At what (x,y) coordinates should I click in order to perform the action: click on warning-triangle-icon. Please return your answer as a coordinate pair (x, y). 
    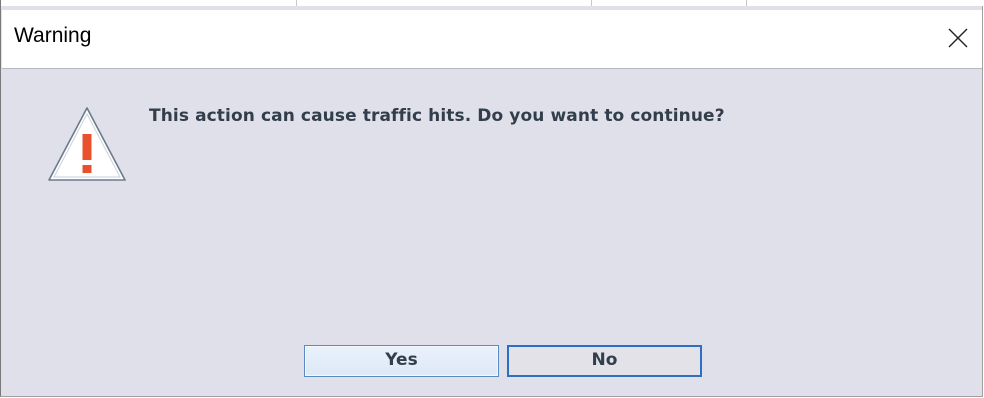
    Looking at the image, I should click on (87, 144).